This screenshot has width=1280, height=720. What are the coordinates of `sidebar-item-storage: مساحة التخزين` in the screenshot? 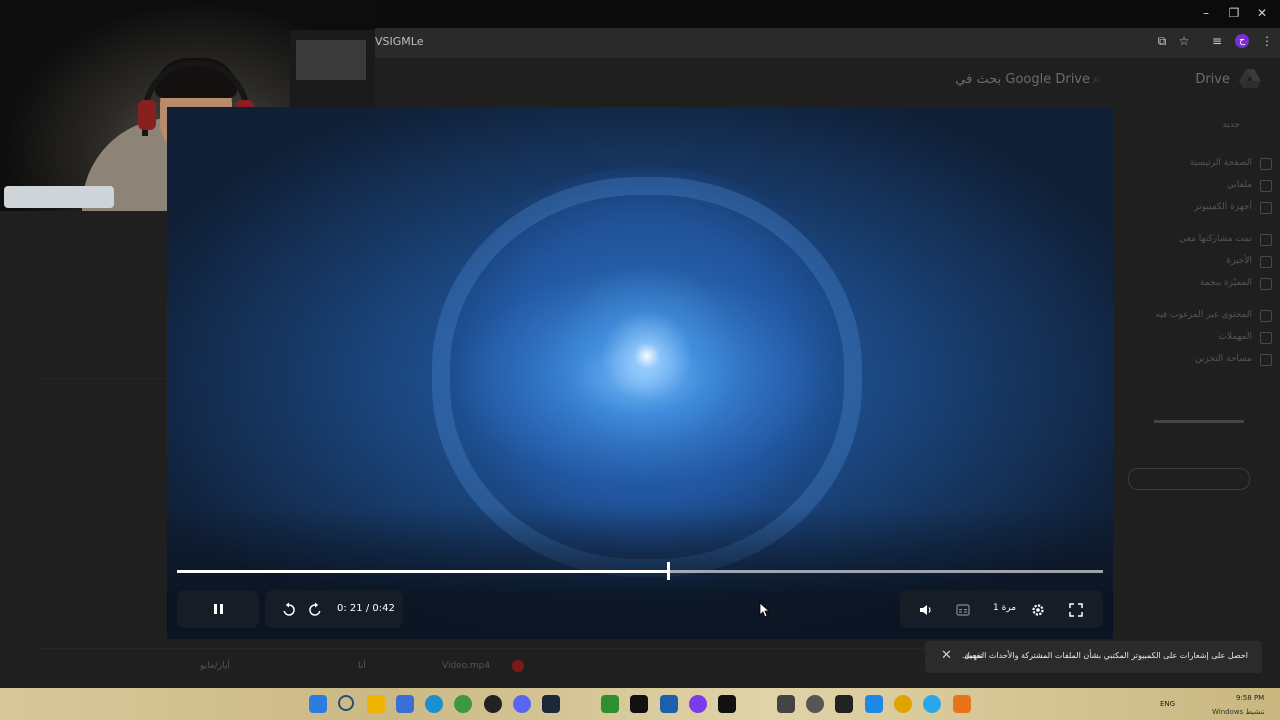 It's located at (1223, 359).